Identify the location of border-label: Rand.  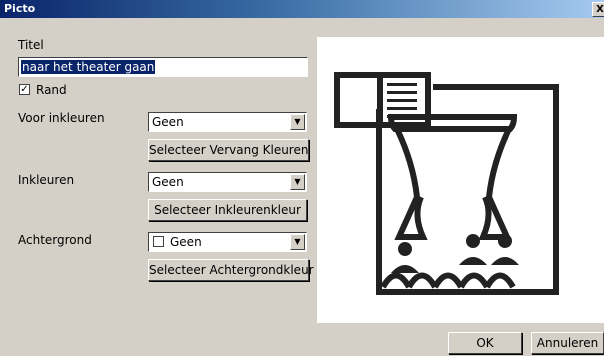
(51, 90).